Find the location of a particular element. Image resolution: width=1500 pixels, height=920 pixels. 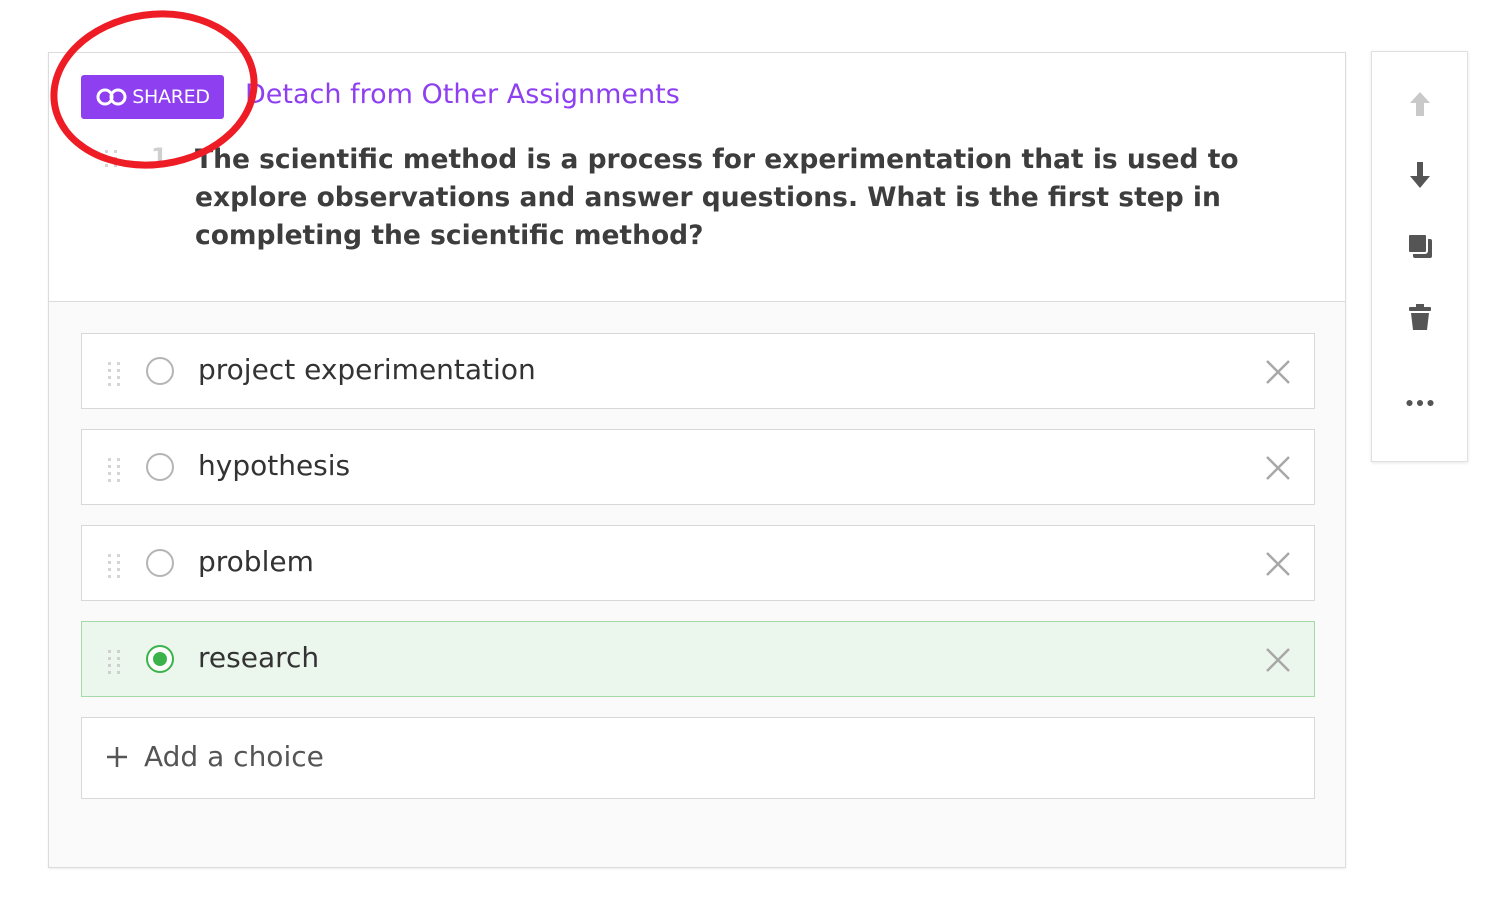

duplicate-button is located at coordinates (1420, 246).